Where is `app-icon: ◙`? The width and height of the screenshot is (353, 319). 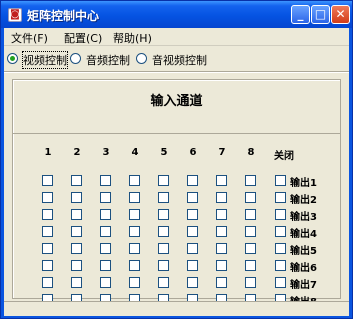
app-icon: ◙ is located at coordinates (15, 15).